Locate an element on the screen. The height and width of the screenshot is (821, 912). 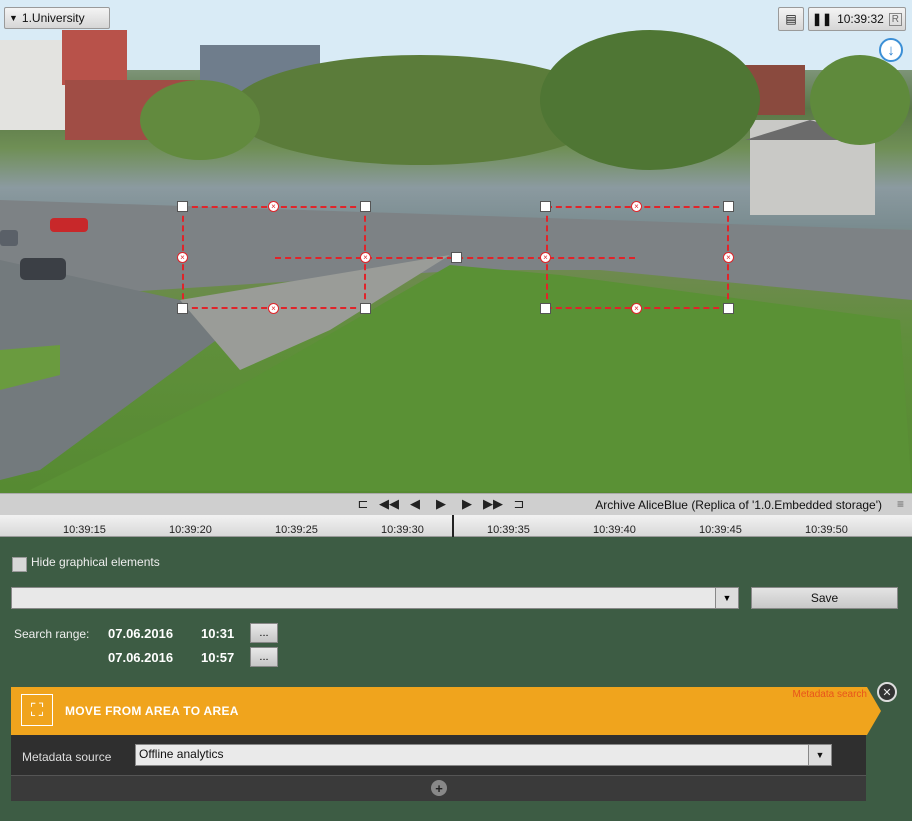
move-area-icon: ⛶ is located at coordinates (37, 710).